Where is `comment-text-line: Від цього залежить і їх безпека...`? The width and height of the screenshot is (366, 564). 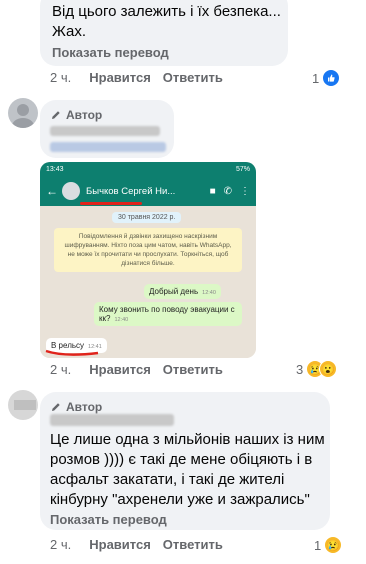
comment-text-line: Від цього залежить і їх безпека... is located at coordinates (166, 11).